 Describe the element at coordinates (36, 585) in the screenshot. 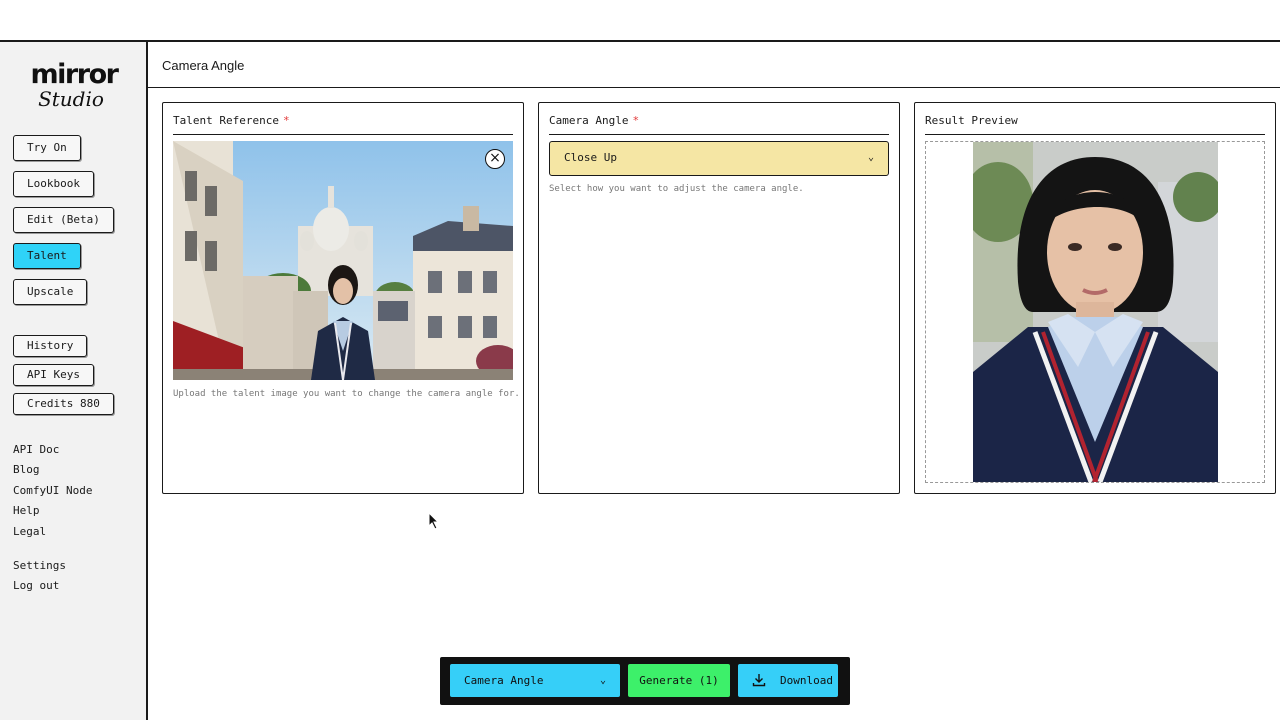

I see `link-log-out: Log out` at that location.